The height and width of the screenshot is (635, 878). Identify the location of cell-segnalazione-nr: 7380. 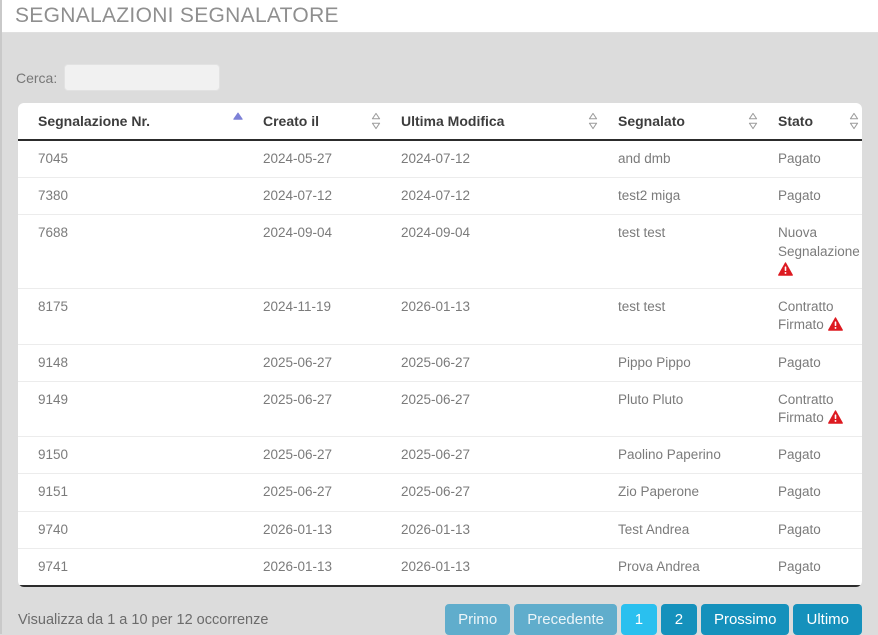
(136, 196).